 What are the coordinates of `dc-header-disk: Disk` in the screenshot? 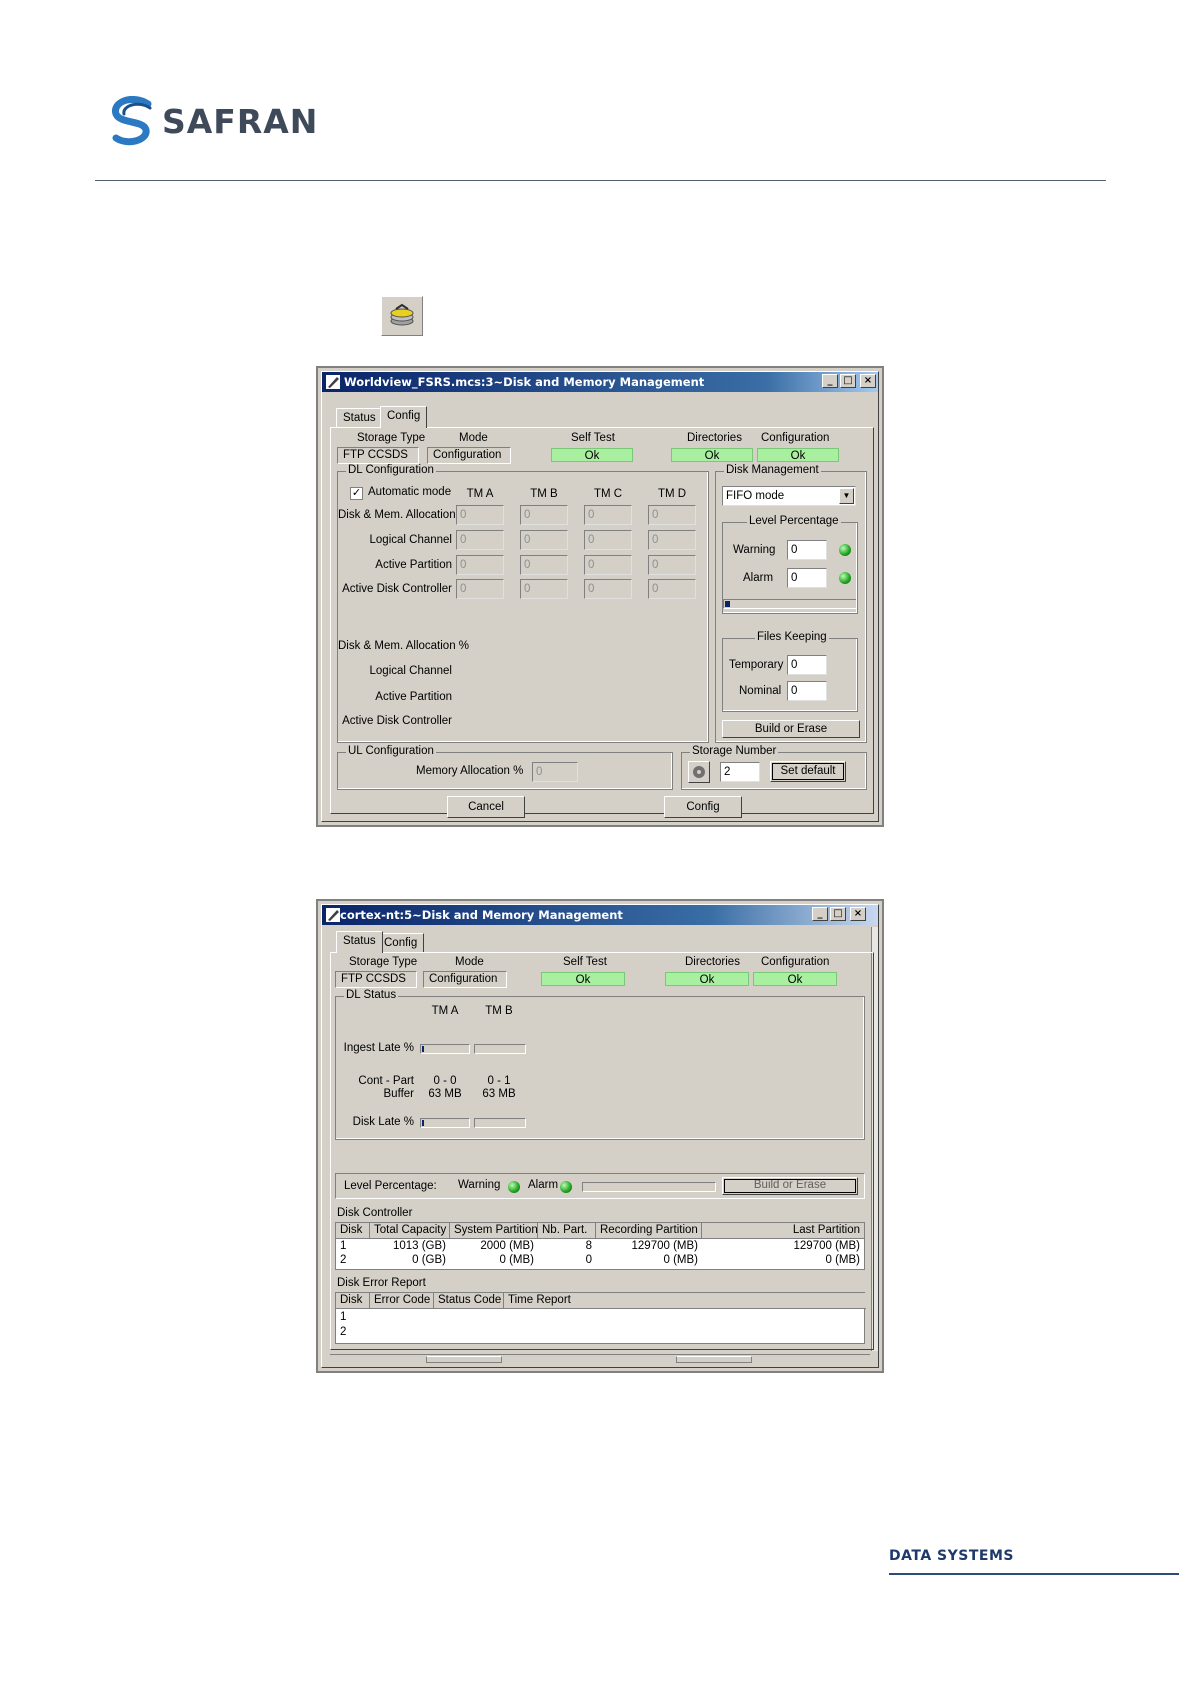 It's located at (353, 1231).